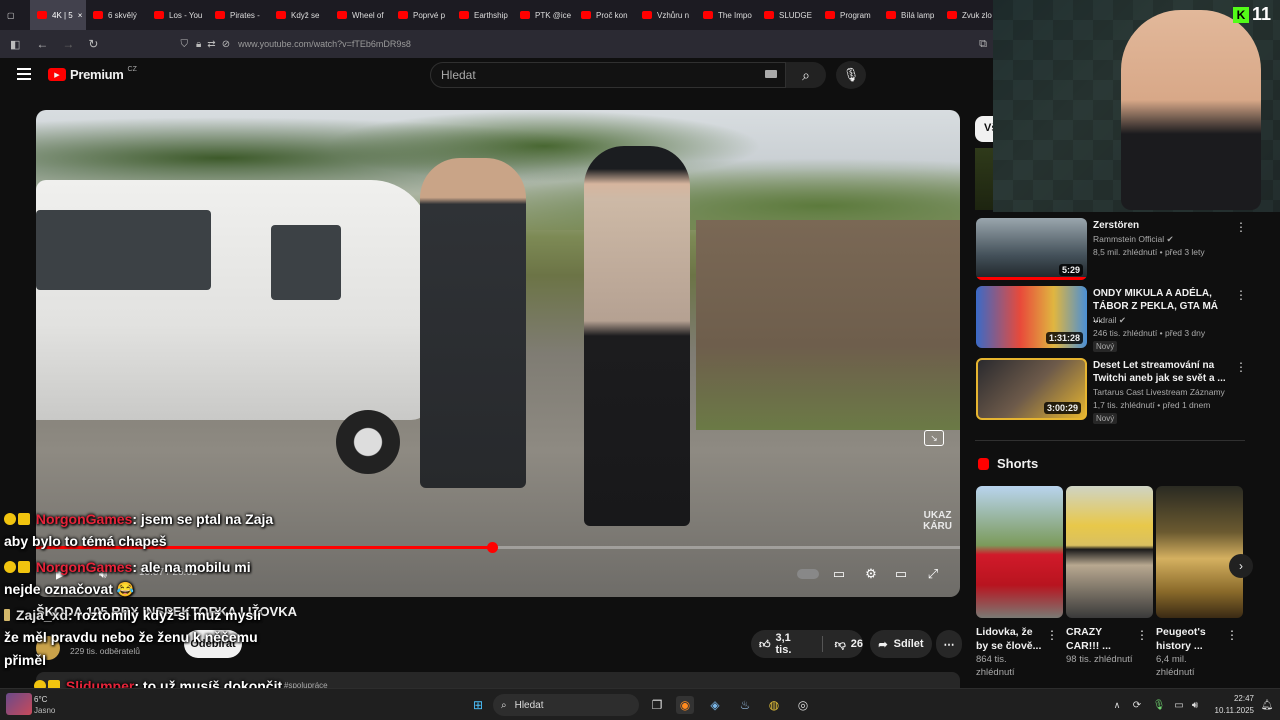 The image size is (1280, 720). What do you see at coordinates (871, 574) in the screenshot?
I see `settings-gear-icon: ⚙` at bounding box center [871, 574].